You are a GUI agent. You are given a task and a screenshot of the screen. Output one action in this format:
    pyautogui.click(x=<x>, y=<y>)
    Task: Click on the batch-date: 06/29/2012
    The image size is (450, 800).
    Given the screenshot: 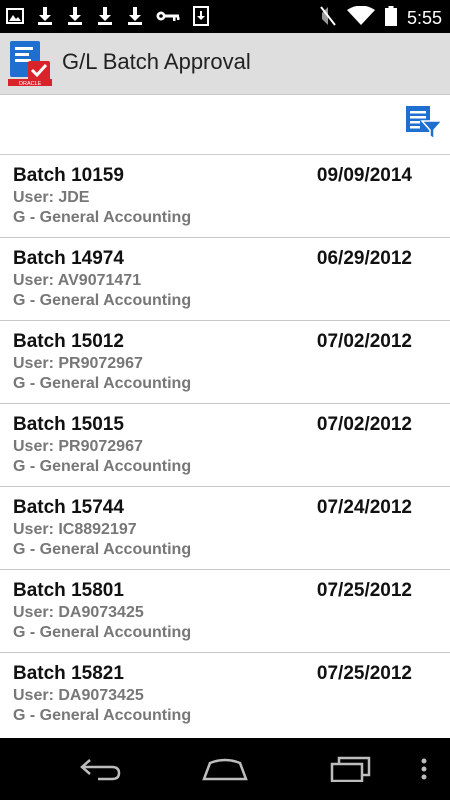 What is the action you would take?
    pyautogui.click(x=364, y=258)
    